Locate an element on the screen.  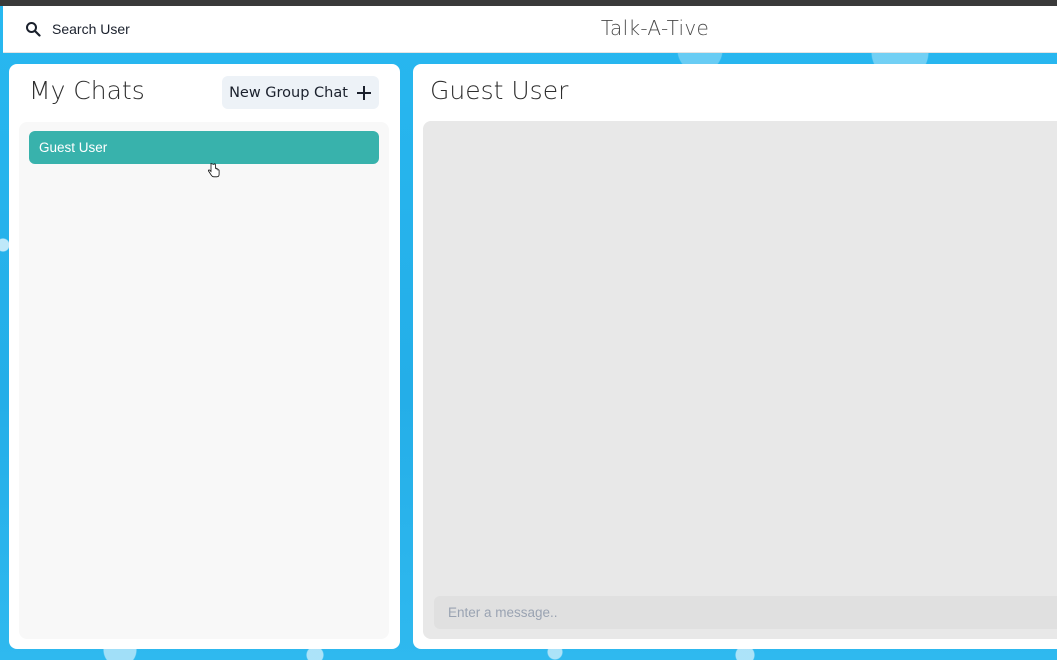
my-chats-title: My Chats is located at coordinates (87, 90).